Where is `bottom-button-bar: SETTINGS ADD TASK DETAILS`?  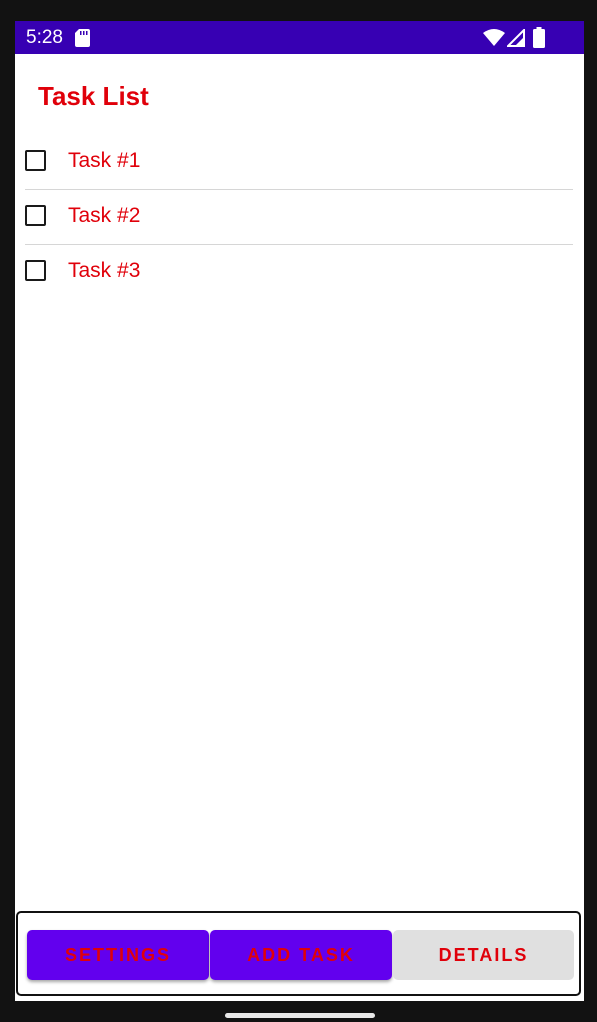
bottom-button-bar: SETTINGS ADD TASK DETAILS is located at coordinates (298, 953).